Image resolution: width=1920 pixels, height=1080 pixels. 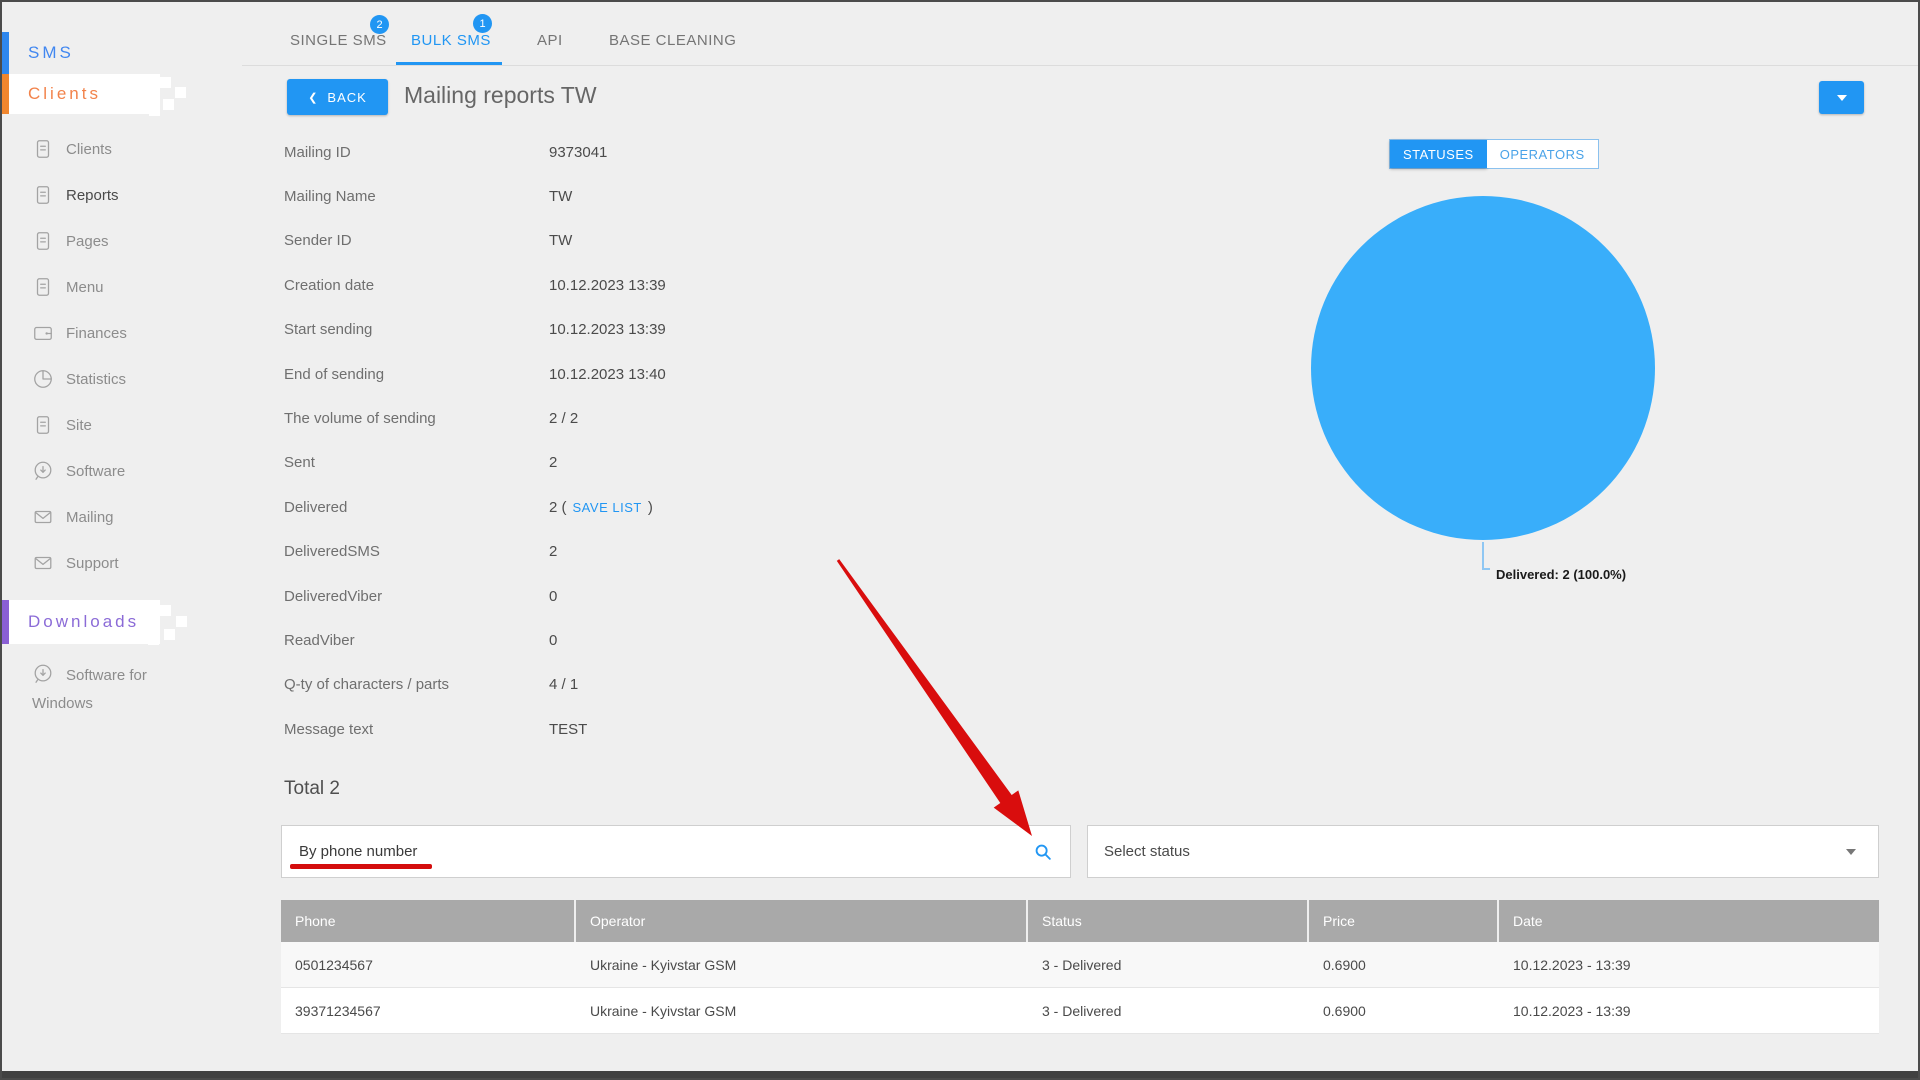 What do you see at coordinates (313, 97) in the screenshot?
I see `chevron-left-icon: ❮` at bounding box center [313, 97].